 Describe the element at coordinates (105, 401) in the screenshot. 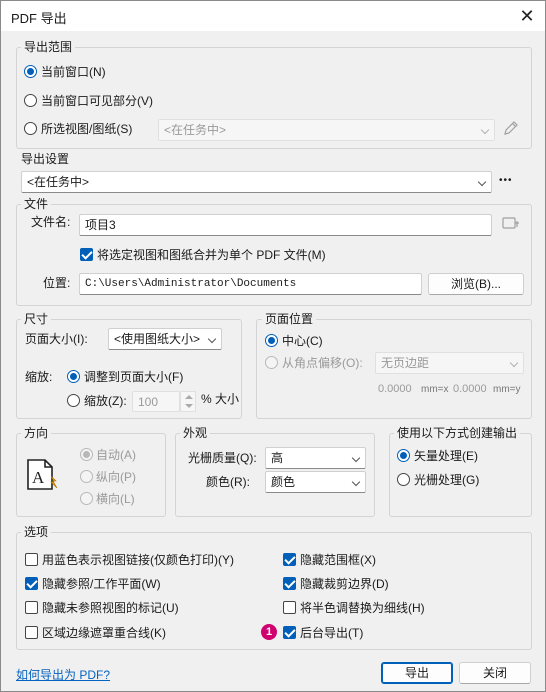

I see `radio-zoom-label: 缩放(Z):` at that location.